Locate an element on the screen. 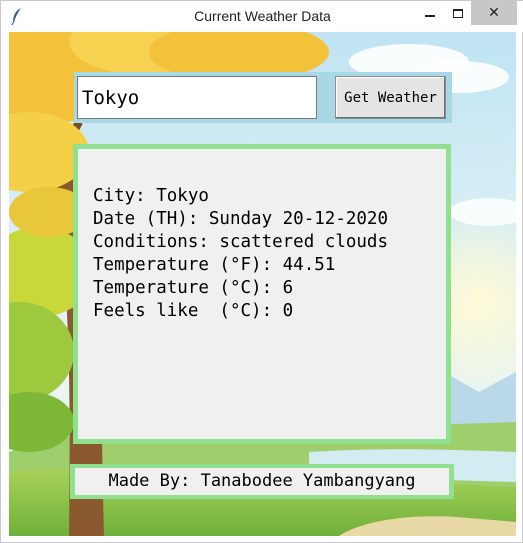  minimize-icon is located at coordinates (430, 16).